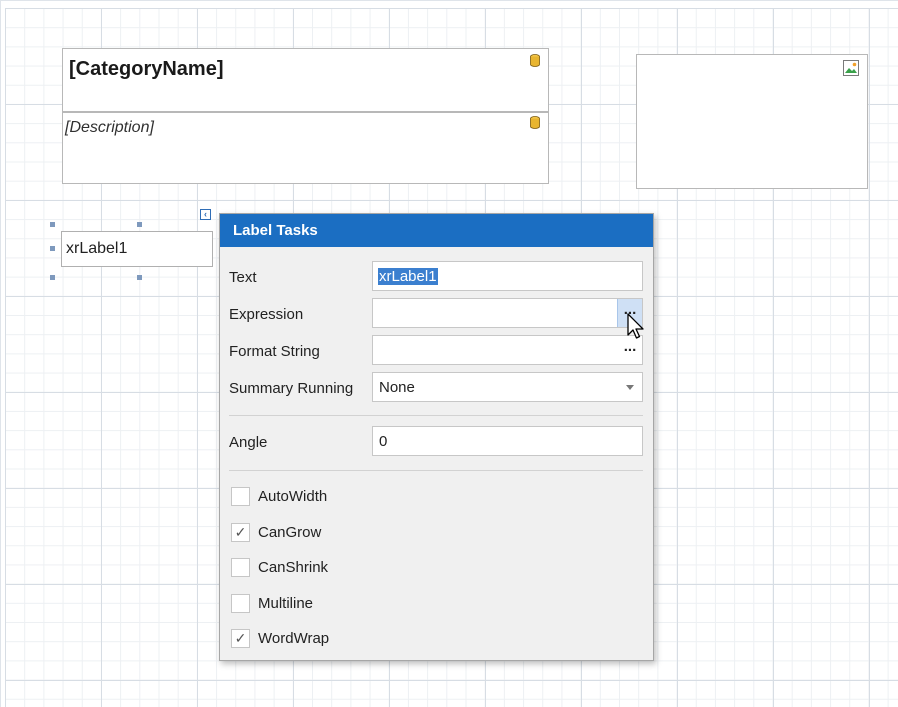 This screenshot has height=707, width=898. I want to click on expression-label: Expression, so click(266, 314).